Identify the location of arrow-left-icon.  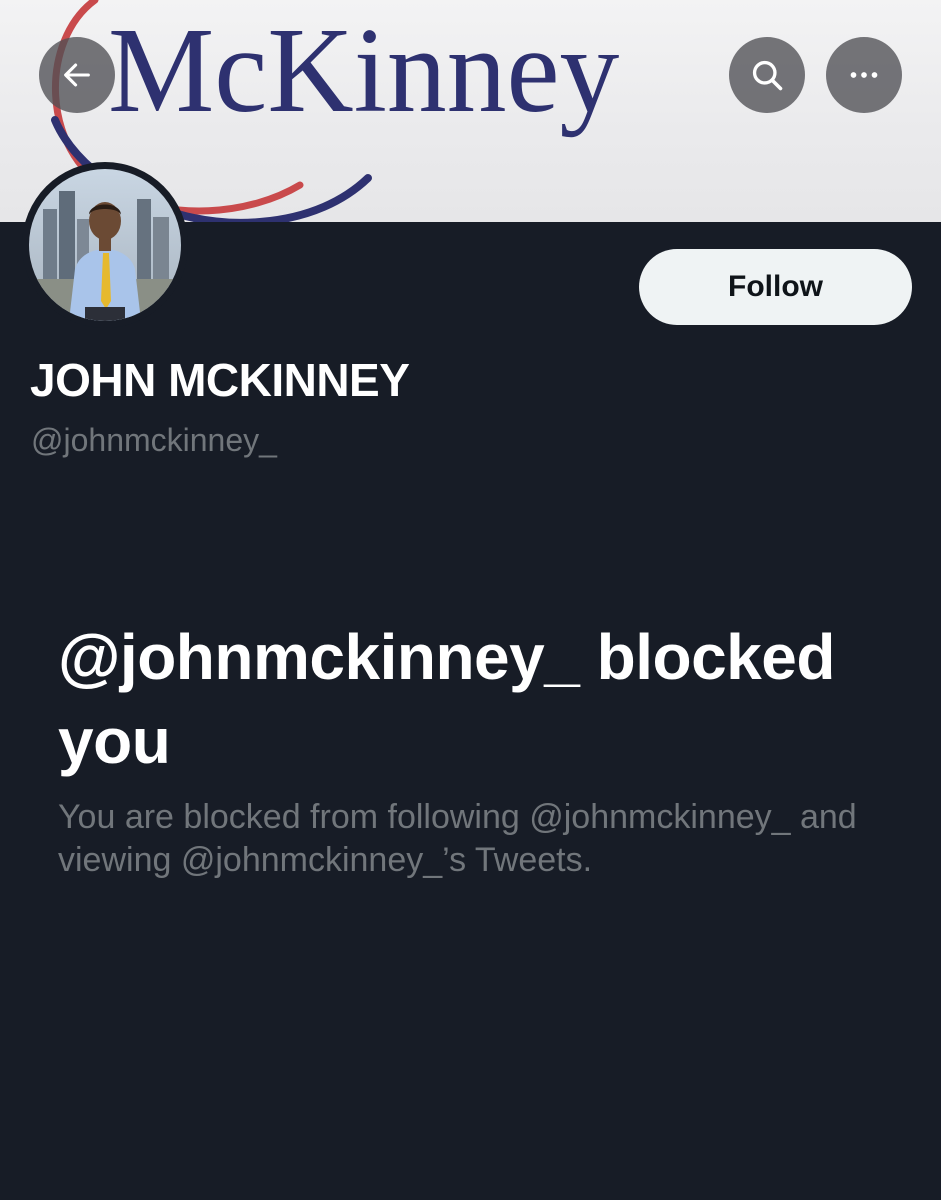
(77, 75).